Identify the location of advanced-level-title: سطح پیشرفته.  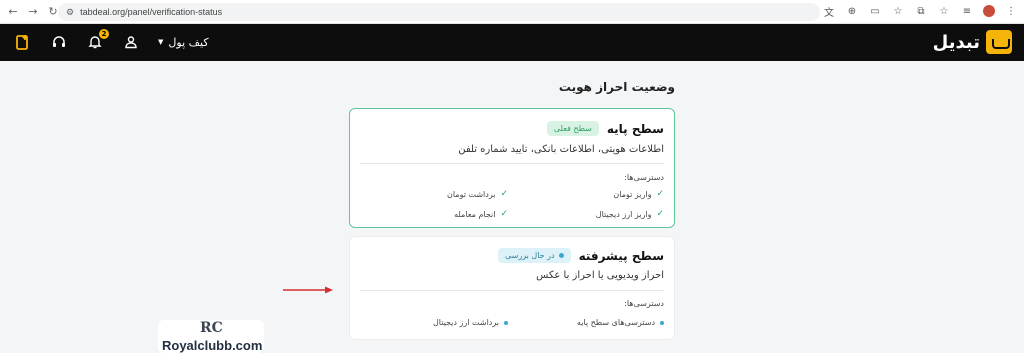
(621, 255).